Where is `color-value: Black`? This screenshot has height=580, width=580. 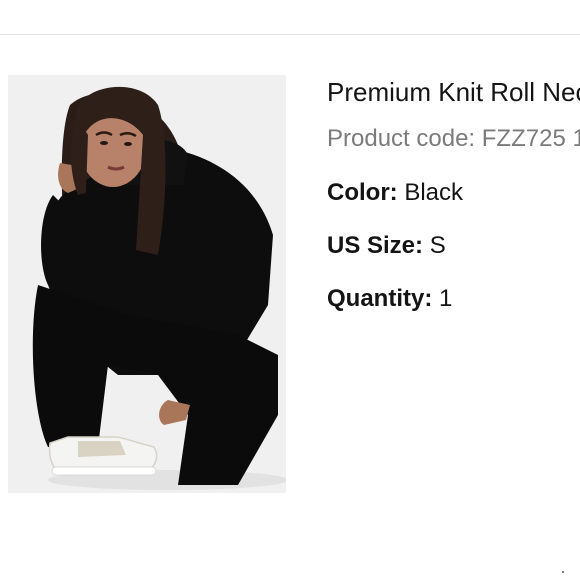
color-value: Black is located at coordinates (434, 192).